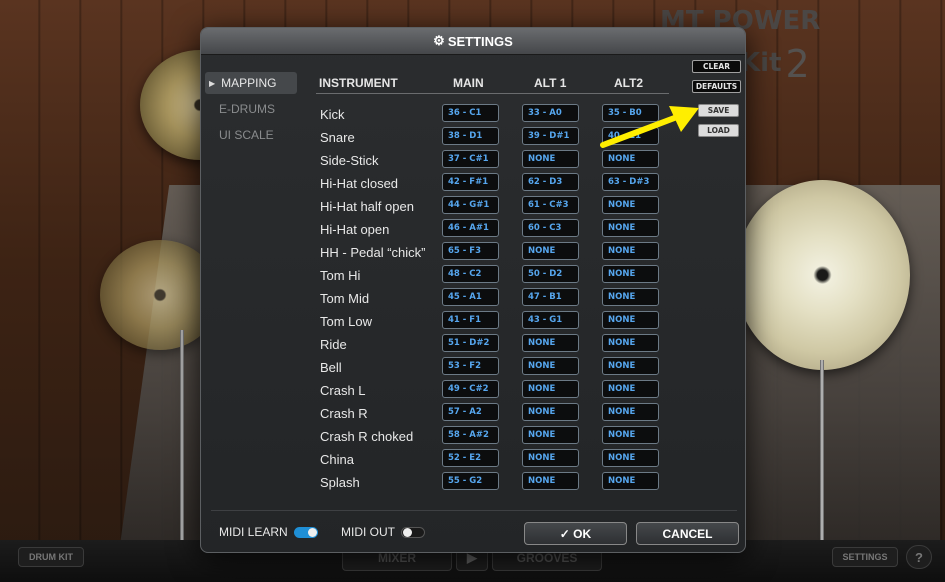 The image size is (945, 582). What do you see at coordinates (470, 113) in the screenshot?
I see `note-field-main: 36 - C1` at bounding box center [470, 113].